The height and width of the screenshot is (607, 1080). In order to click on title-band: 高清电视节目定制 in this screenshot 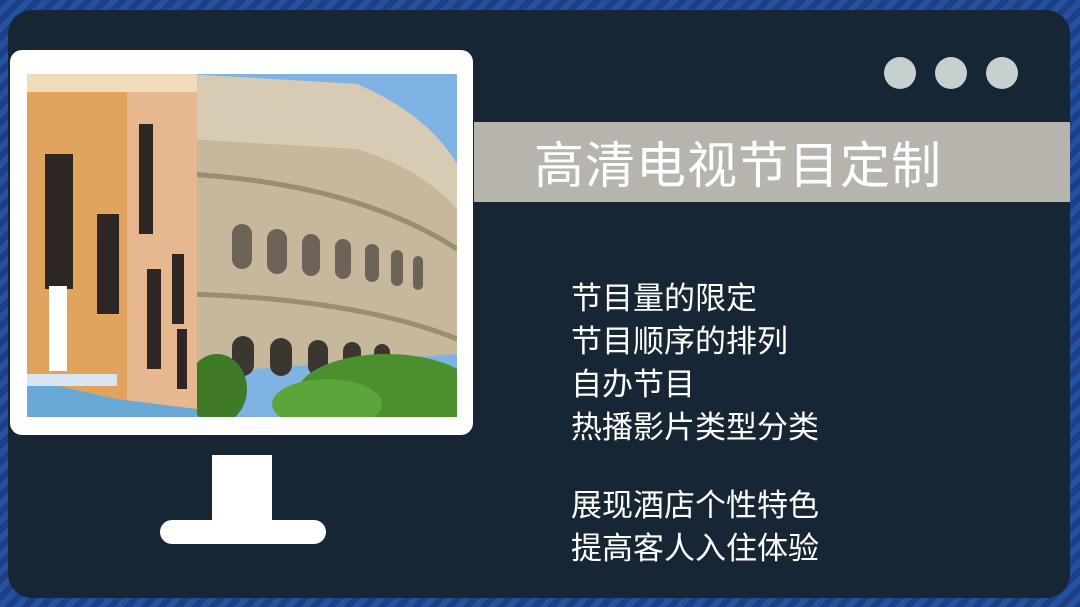, I will do `click(772, 162)`.